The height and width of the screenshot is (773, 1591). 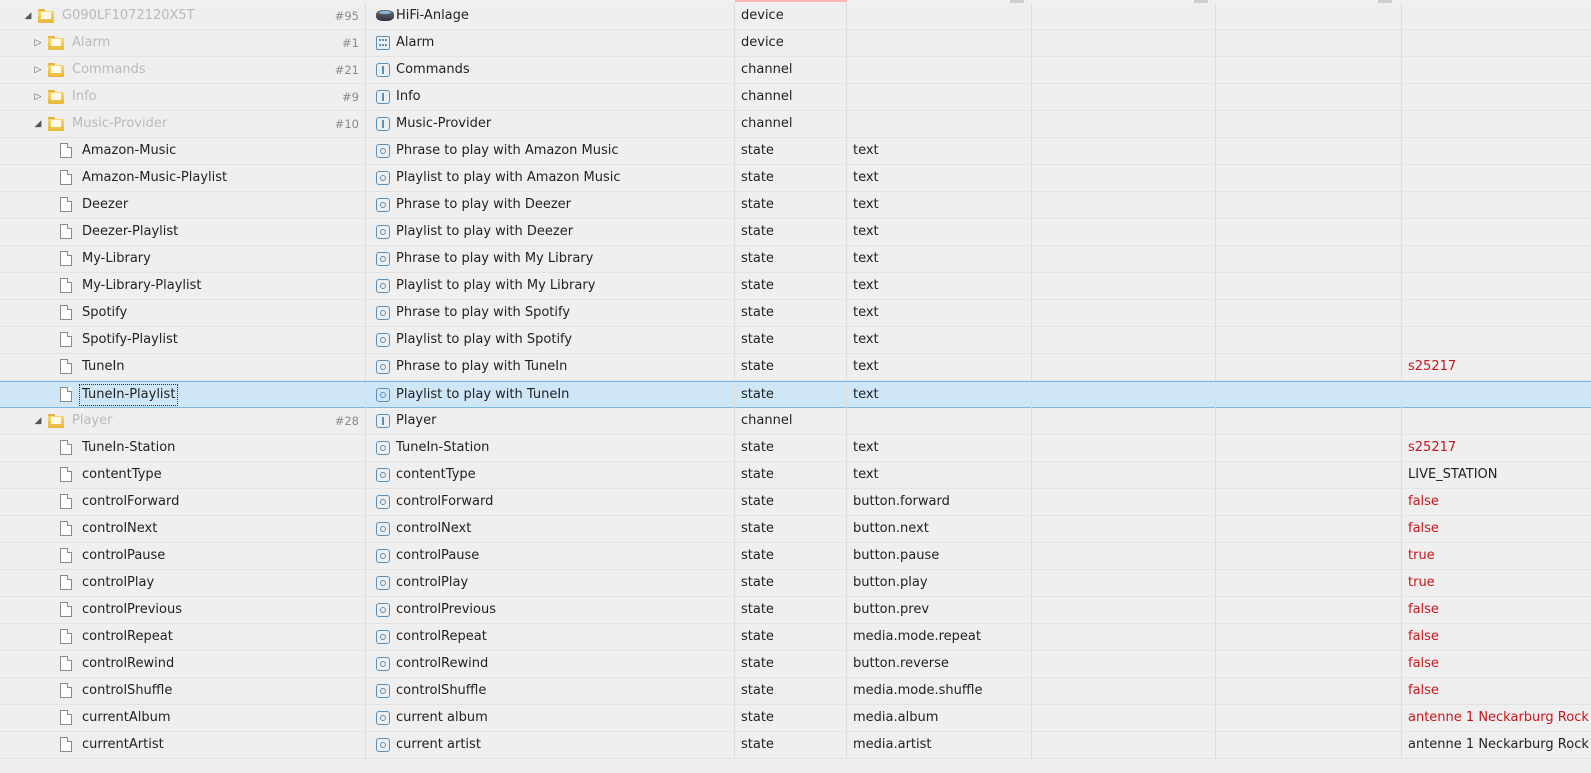 What do you see at coordinates (183, 43) in the screenshot?
I see `name-cell: ▷ Alarm #1` at bounding box center [183, 43].